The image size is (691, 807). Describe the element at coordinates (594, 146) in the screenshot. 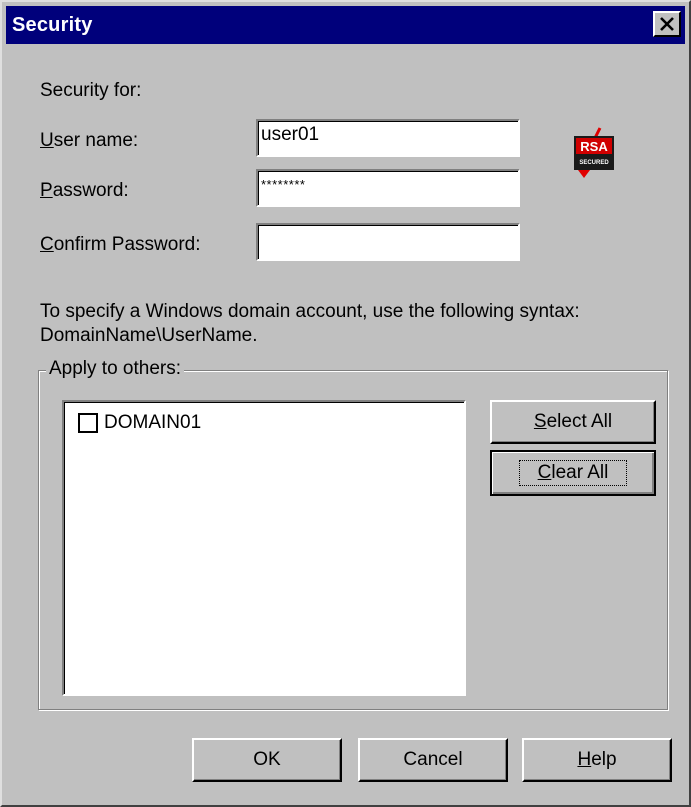

I see `svg-text: RSA` at that location.